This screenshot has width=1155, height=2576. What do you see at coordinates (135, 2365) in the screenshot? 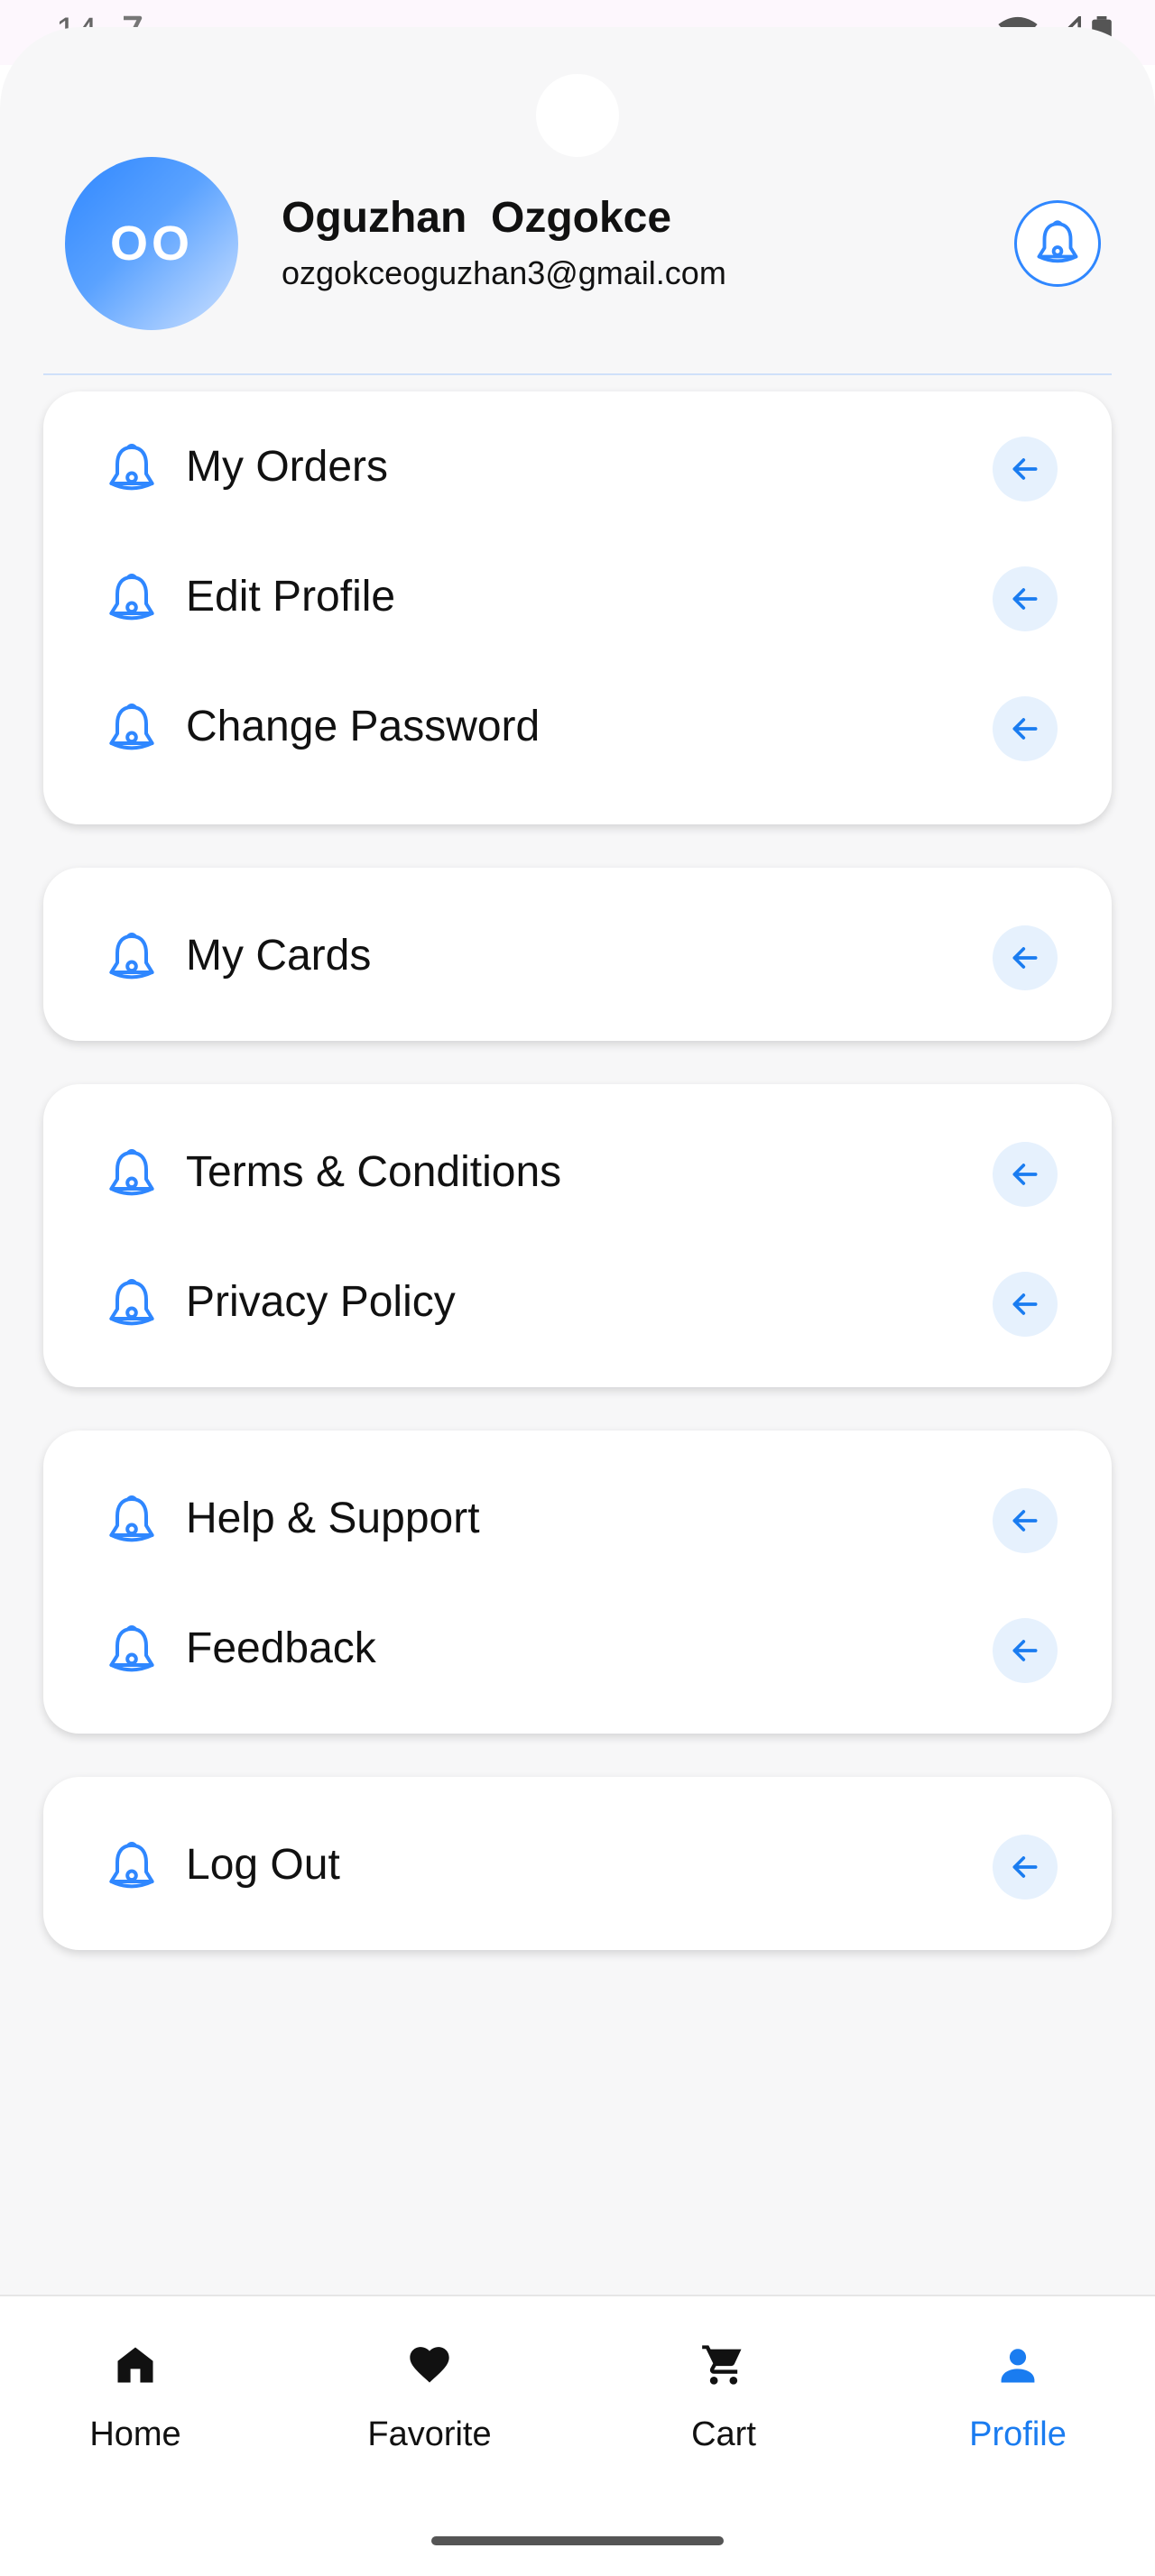
I see `home-icon` at bounding box center [135, 2365].